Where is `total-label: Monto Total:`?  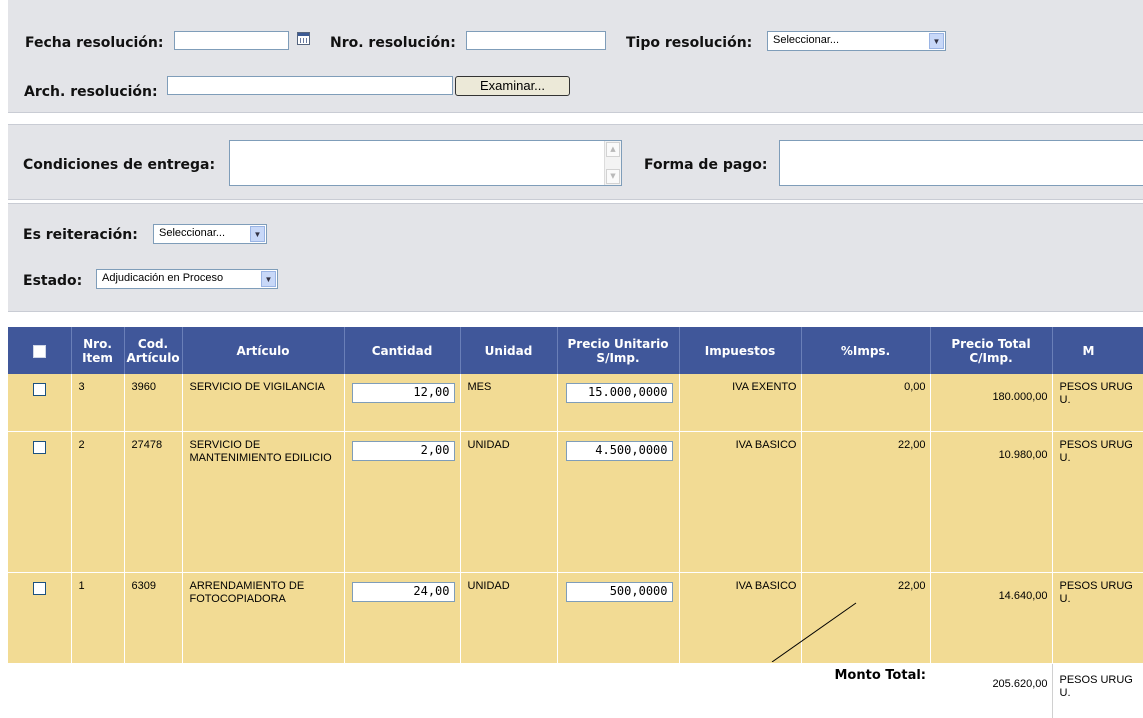
total-label: Monto Total: is located at coordinates (865, 691).